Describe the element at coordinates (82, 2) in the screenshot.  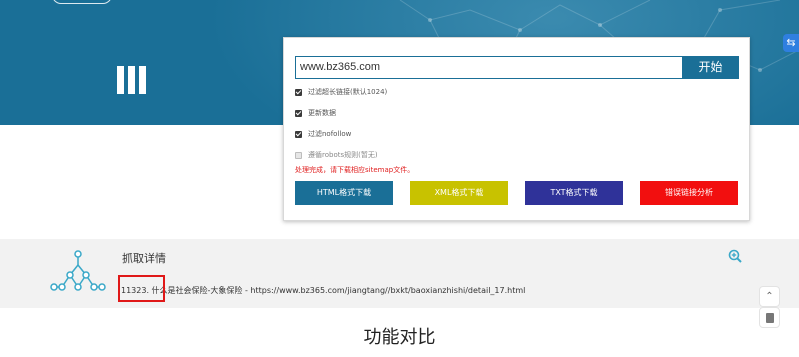
I see `top-pill-button` at that location.